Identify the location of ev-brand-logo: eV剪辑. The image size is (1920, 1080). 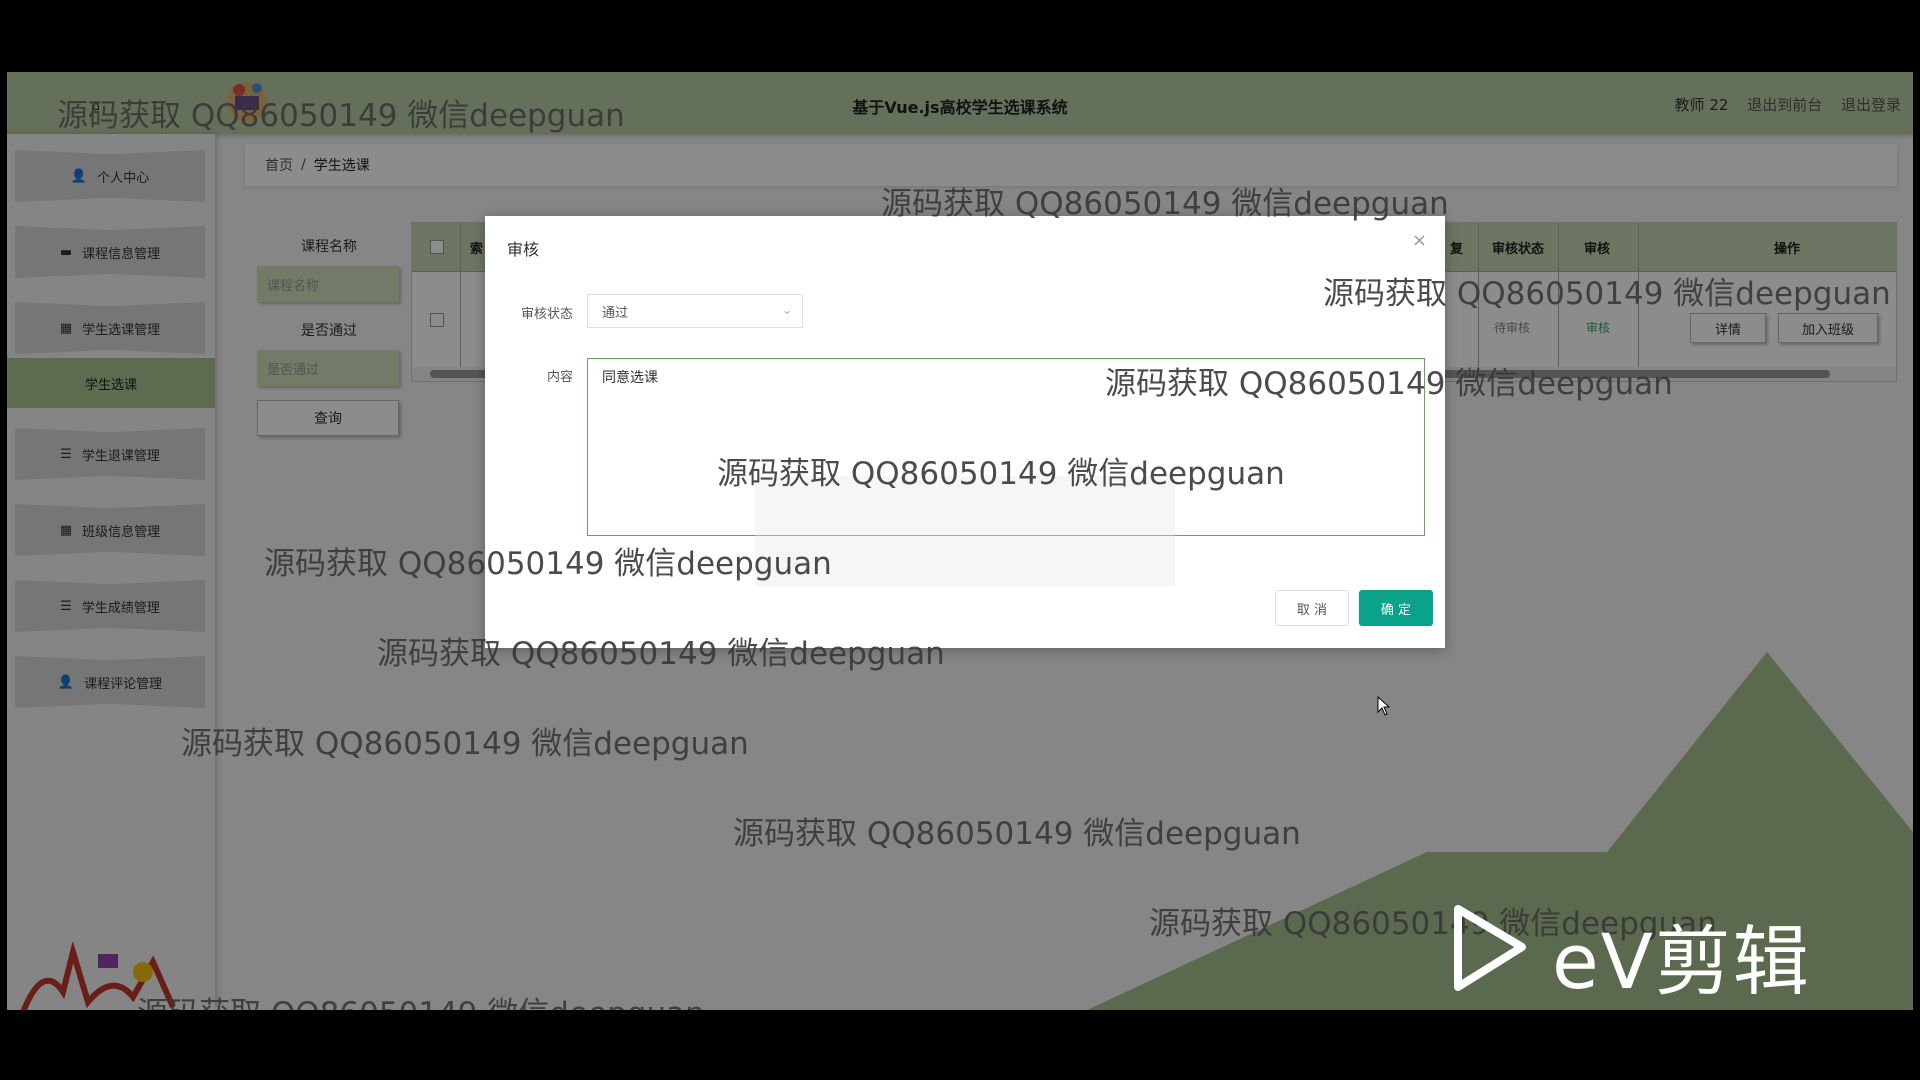
(1681, 961).